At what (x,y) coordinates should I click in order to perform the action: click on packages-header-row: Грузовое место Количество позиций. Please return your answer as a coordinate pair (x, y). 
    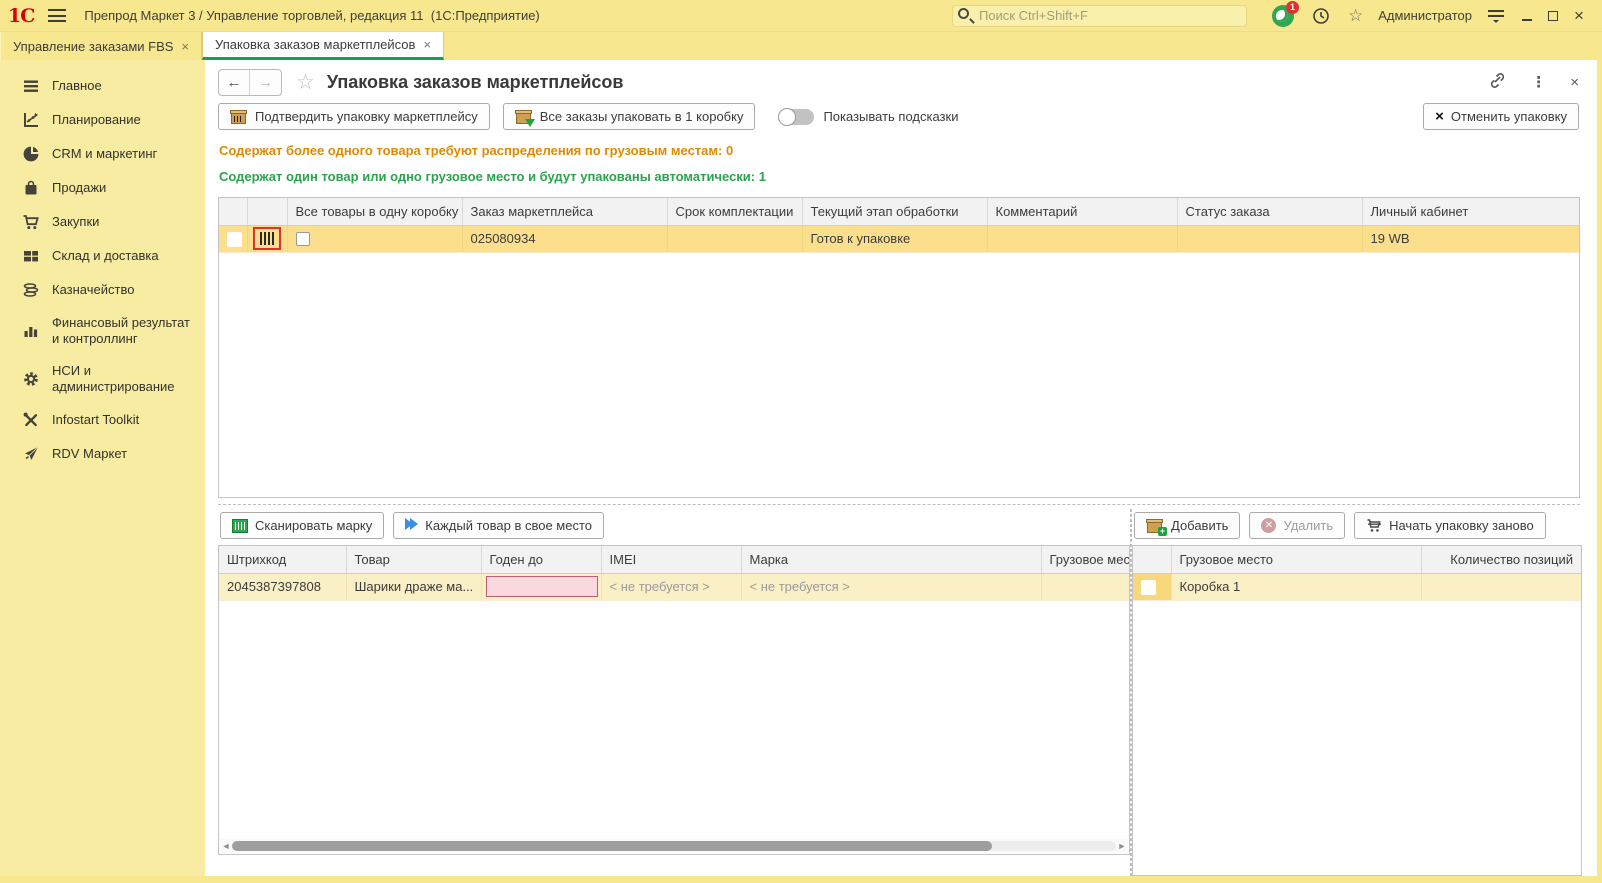
    Looking at the image, I should click on (1357, 560).